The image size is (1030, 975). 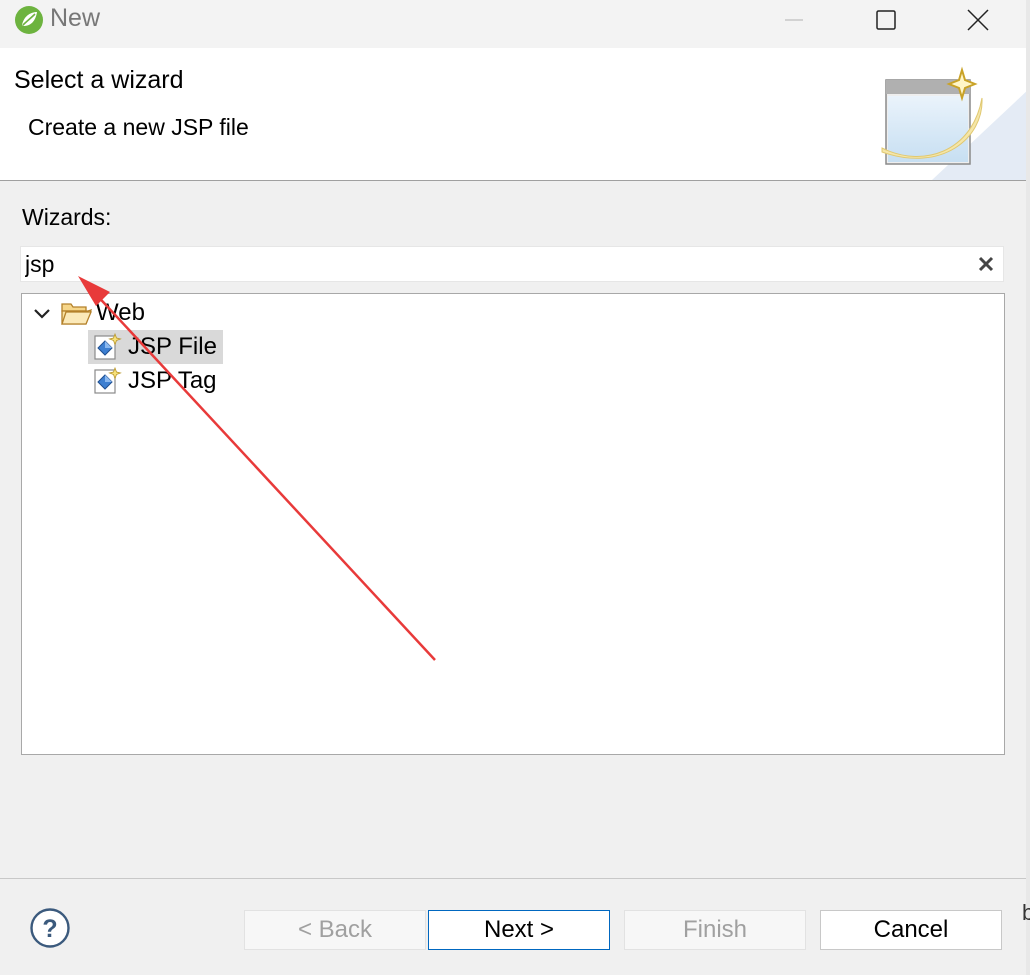 I want to click on minimize-icon, so click(x=794, y=20).